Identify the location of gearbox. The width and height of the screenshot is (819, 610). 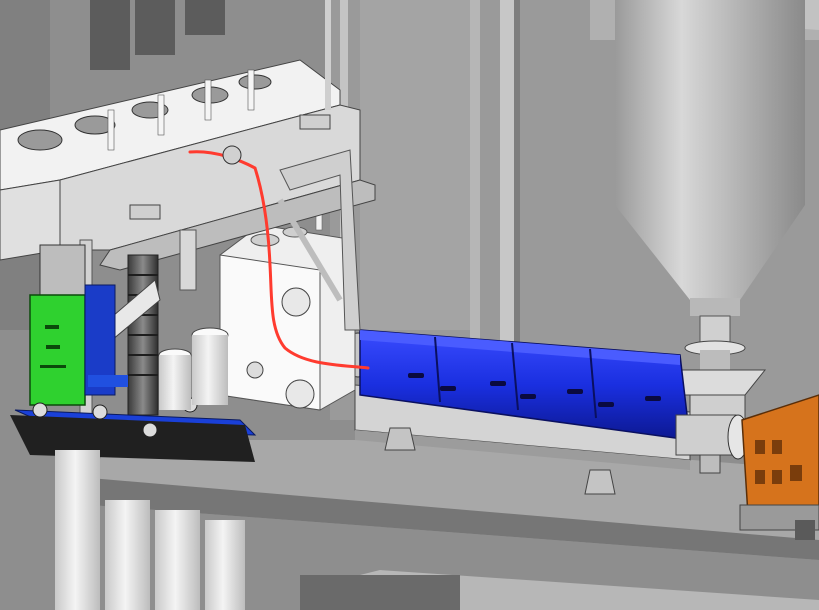
(779, 467).